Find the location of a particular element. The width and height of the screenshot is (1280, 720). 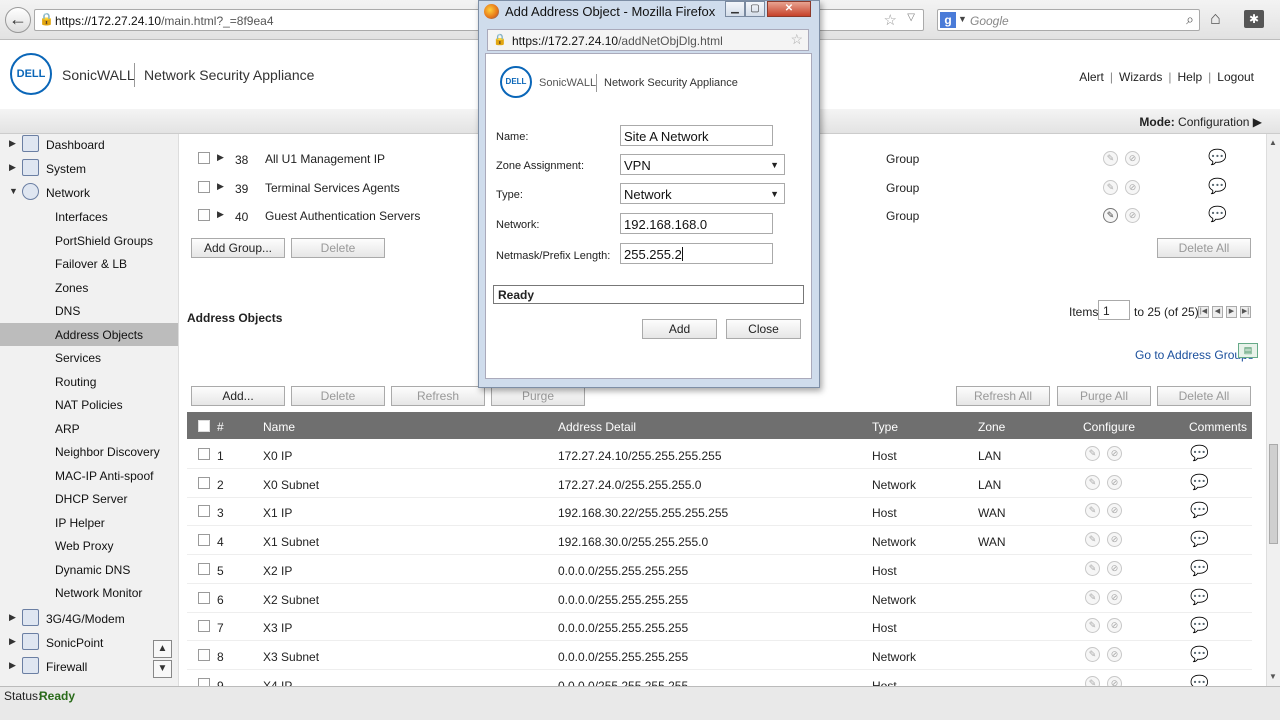

help-link: Help is located at coordinates (1189, 77).